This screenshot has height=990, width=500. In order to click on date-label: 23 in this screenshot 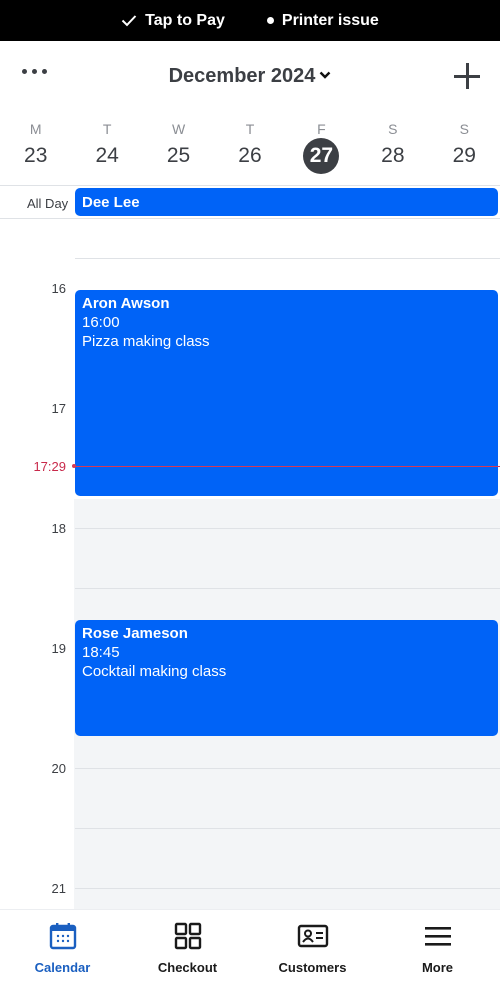, I will do `click(36, 155)`.